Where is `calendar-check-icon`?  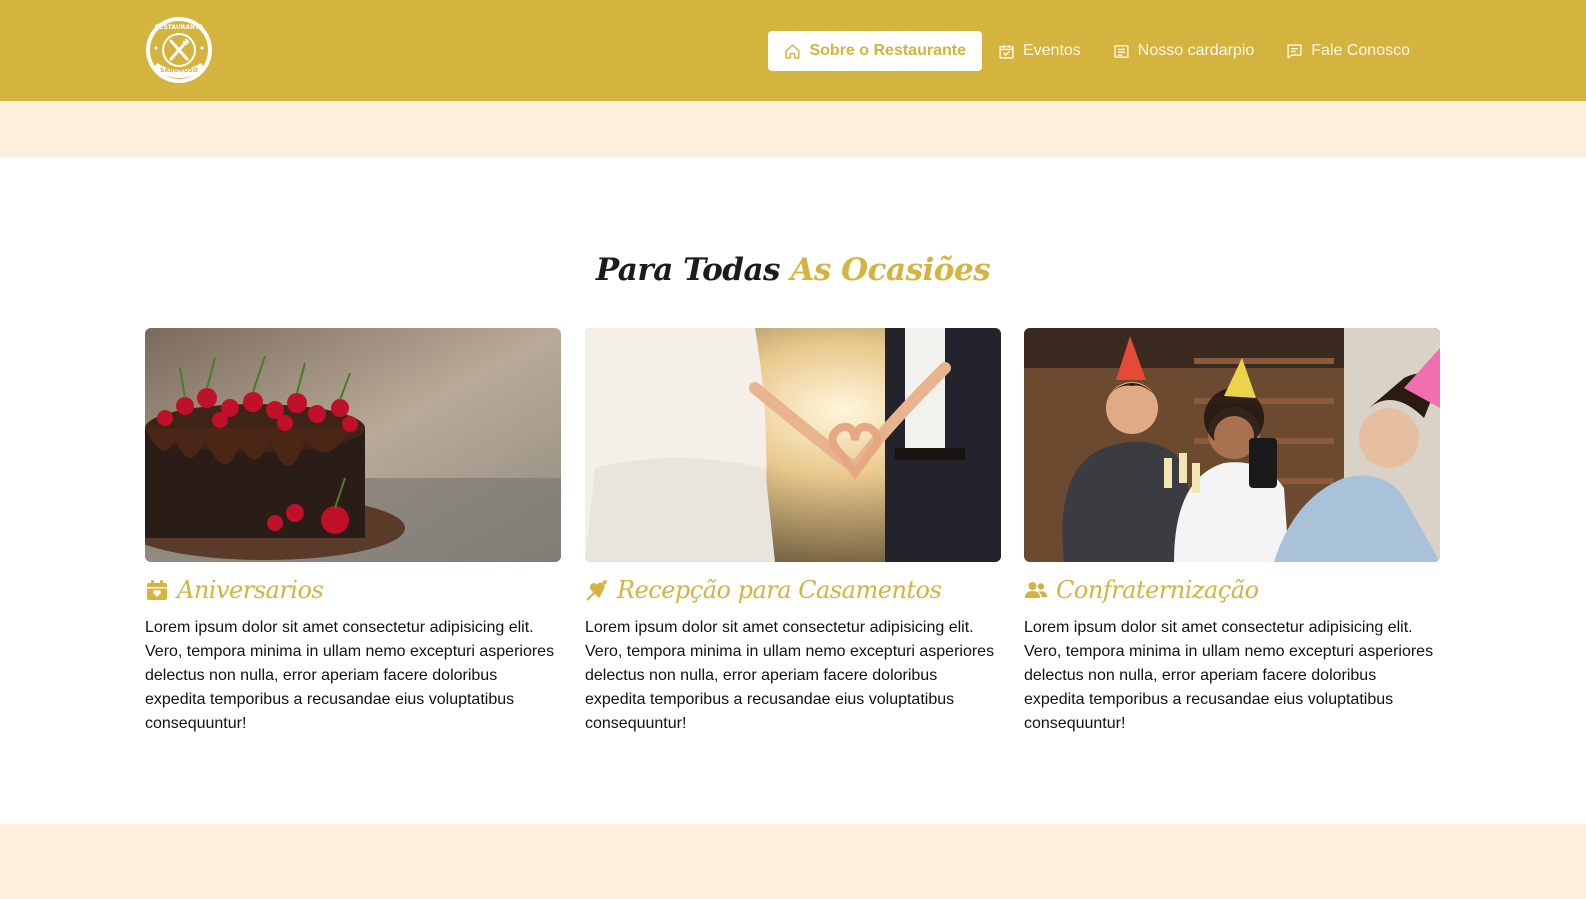
calendar-check-icon is located at coordinates (1006, 51).